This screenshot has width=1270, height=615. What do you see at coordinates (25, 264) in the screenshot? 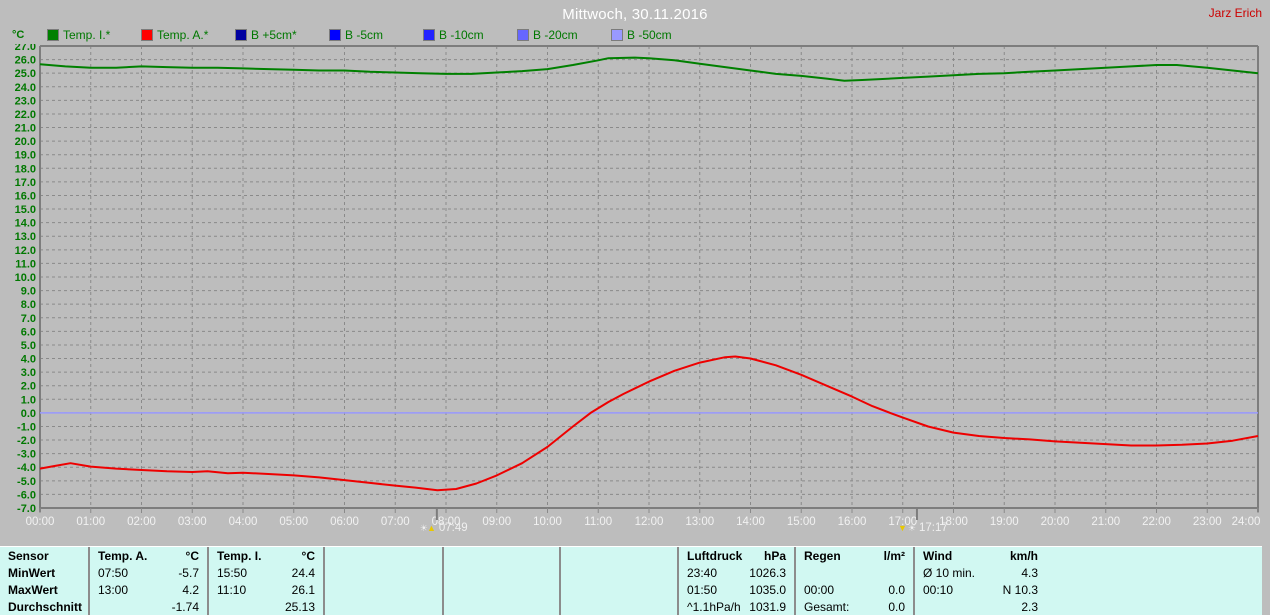
I see `y-tick-label: 11.0` at bounding box center [25, 264].